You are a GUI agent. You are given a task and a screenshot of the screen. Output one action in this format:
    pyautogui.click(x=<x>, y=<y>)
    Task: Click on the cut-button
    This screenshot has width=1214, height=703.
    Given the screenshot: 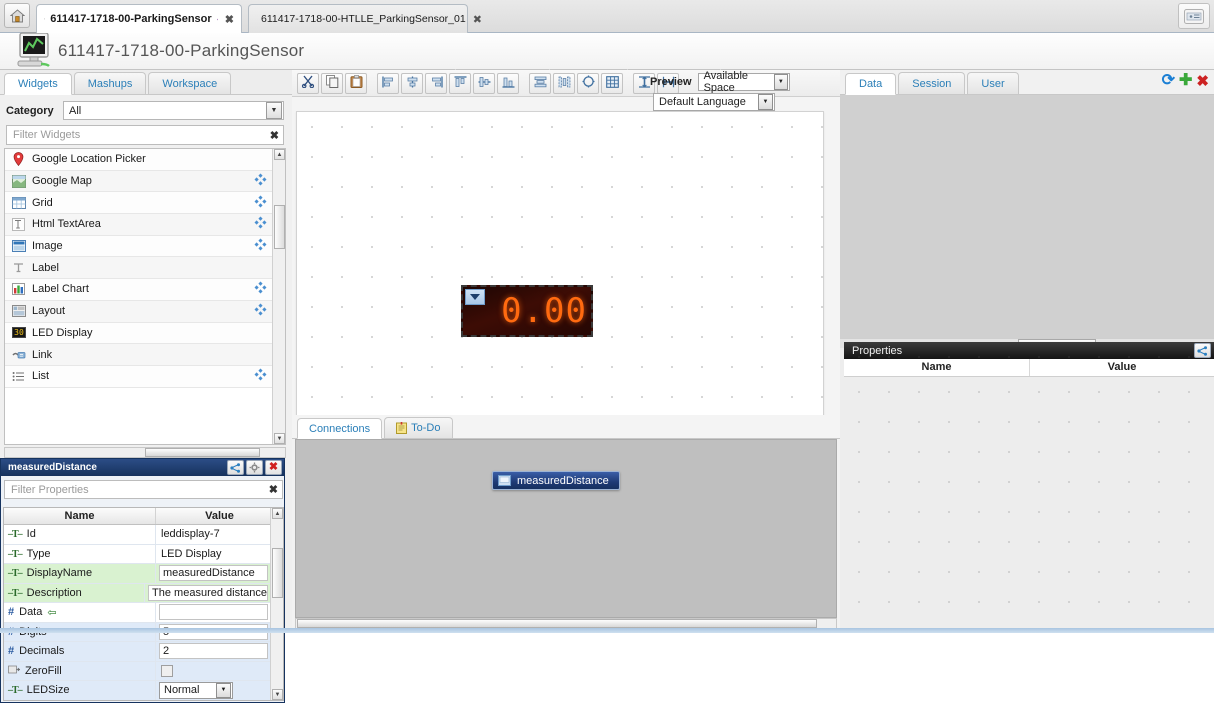 What is the action you would take?
    pyautogui.click(x=308, y=83)
    